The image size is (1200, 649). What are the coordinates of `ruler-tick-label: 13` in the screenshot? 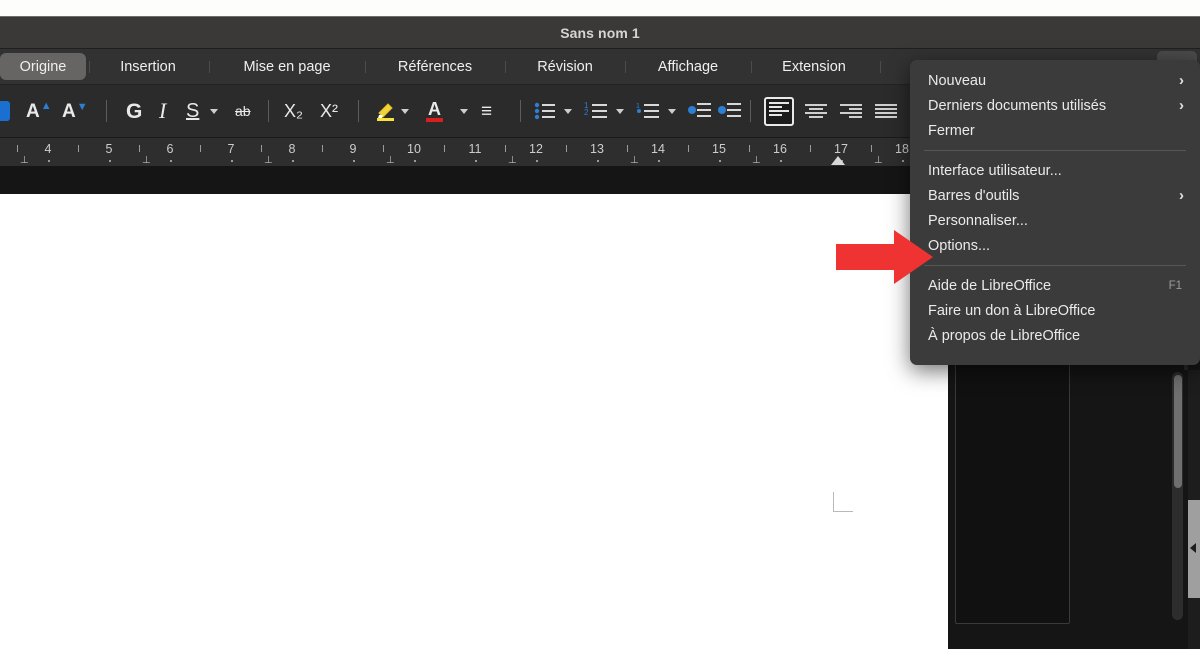 It's located at (597, 149).